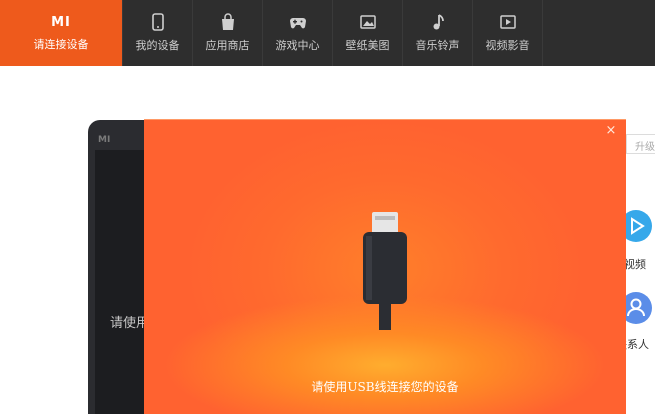  I want to click on tab-label: 我的设备, so click(157, 45).